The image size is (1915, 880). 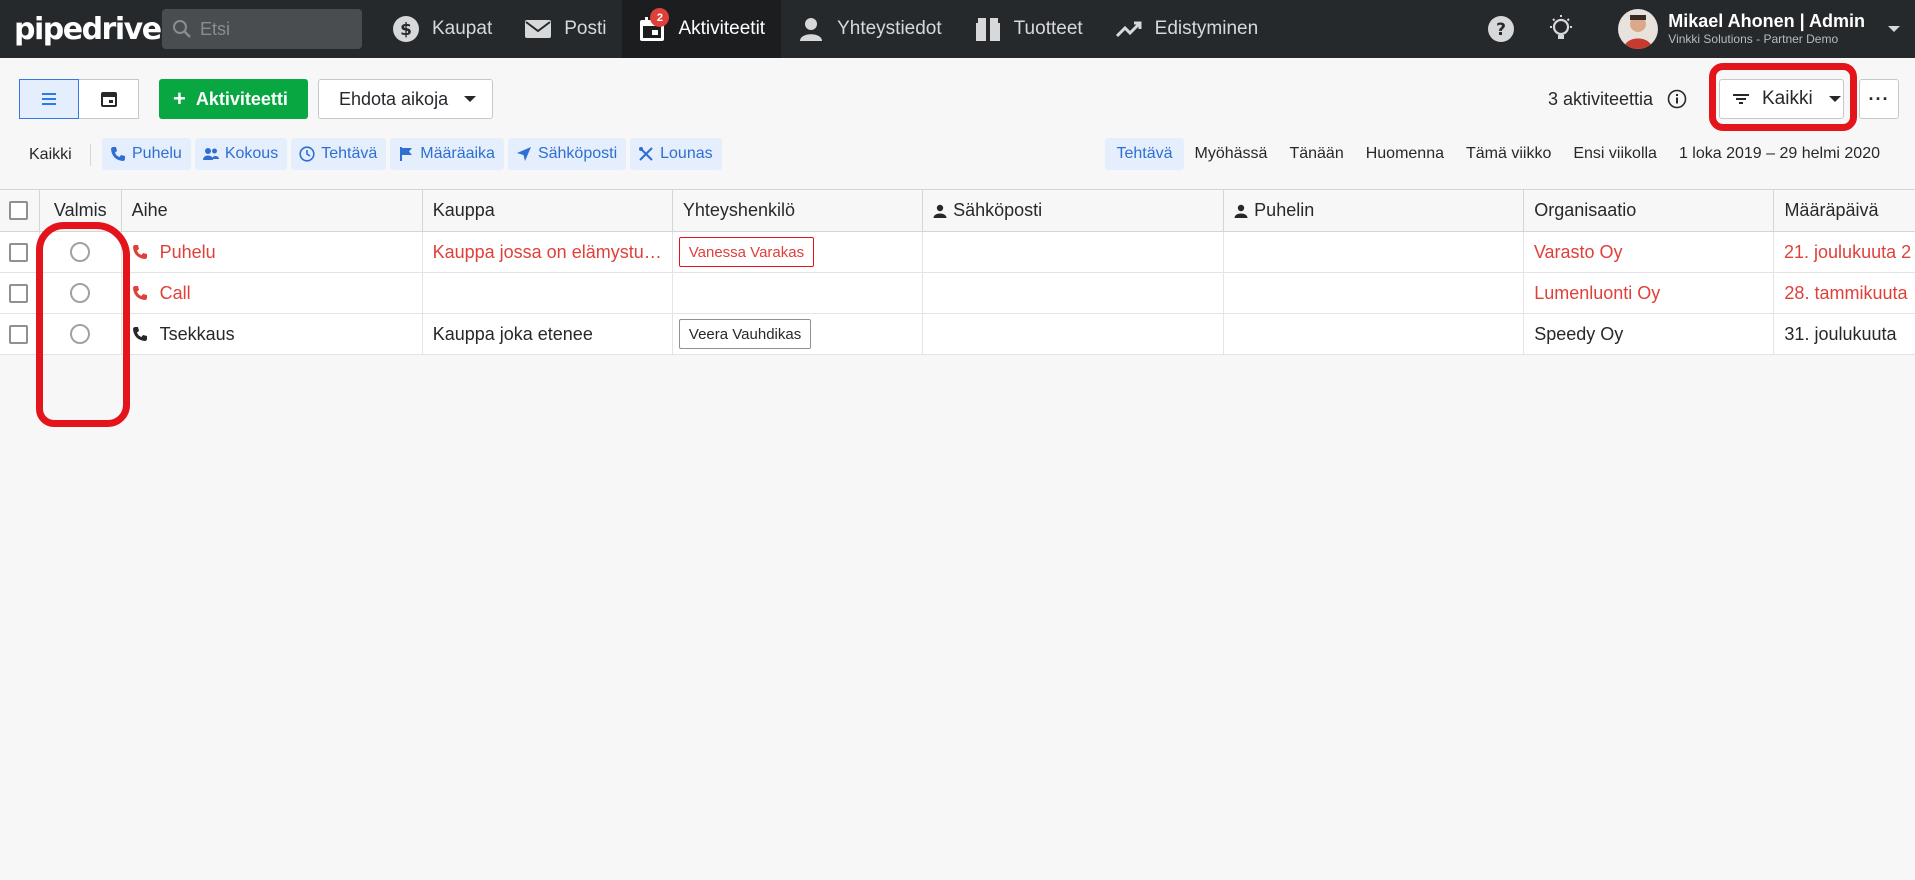 What do you see at coordinates (1649, 210) in the screenshot?
I see `column-header-org: Organisaatio` at bounding box center [1649, 210].